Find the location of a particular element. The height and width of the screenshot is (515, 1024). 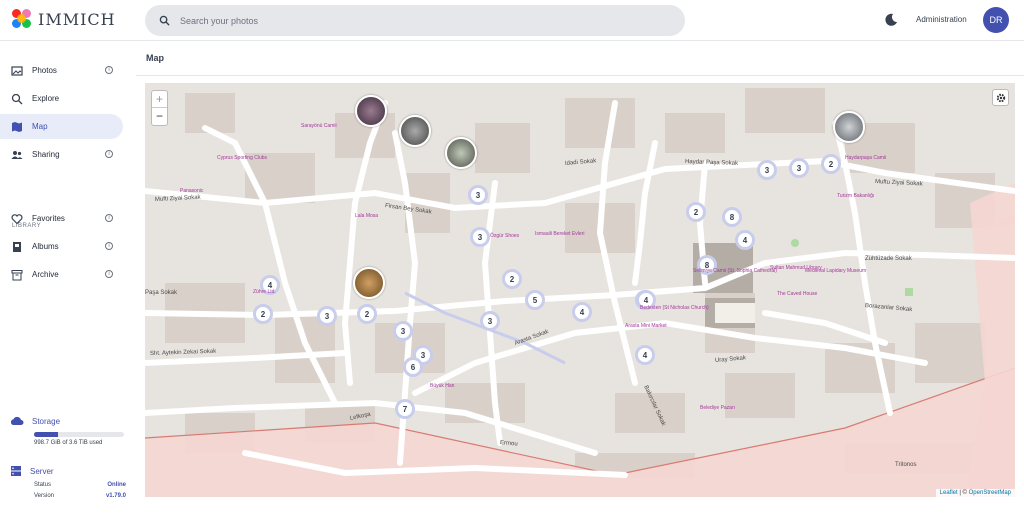

street-label: Zühtüzade Sokak is located at coordinates (888, 259).